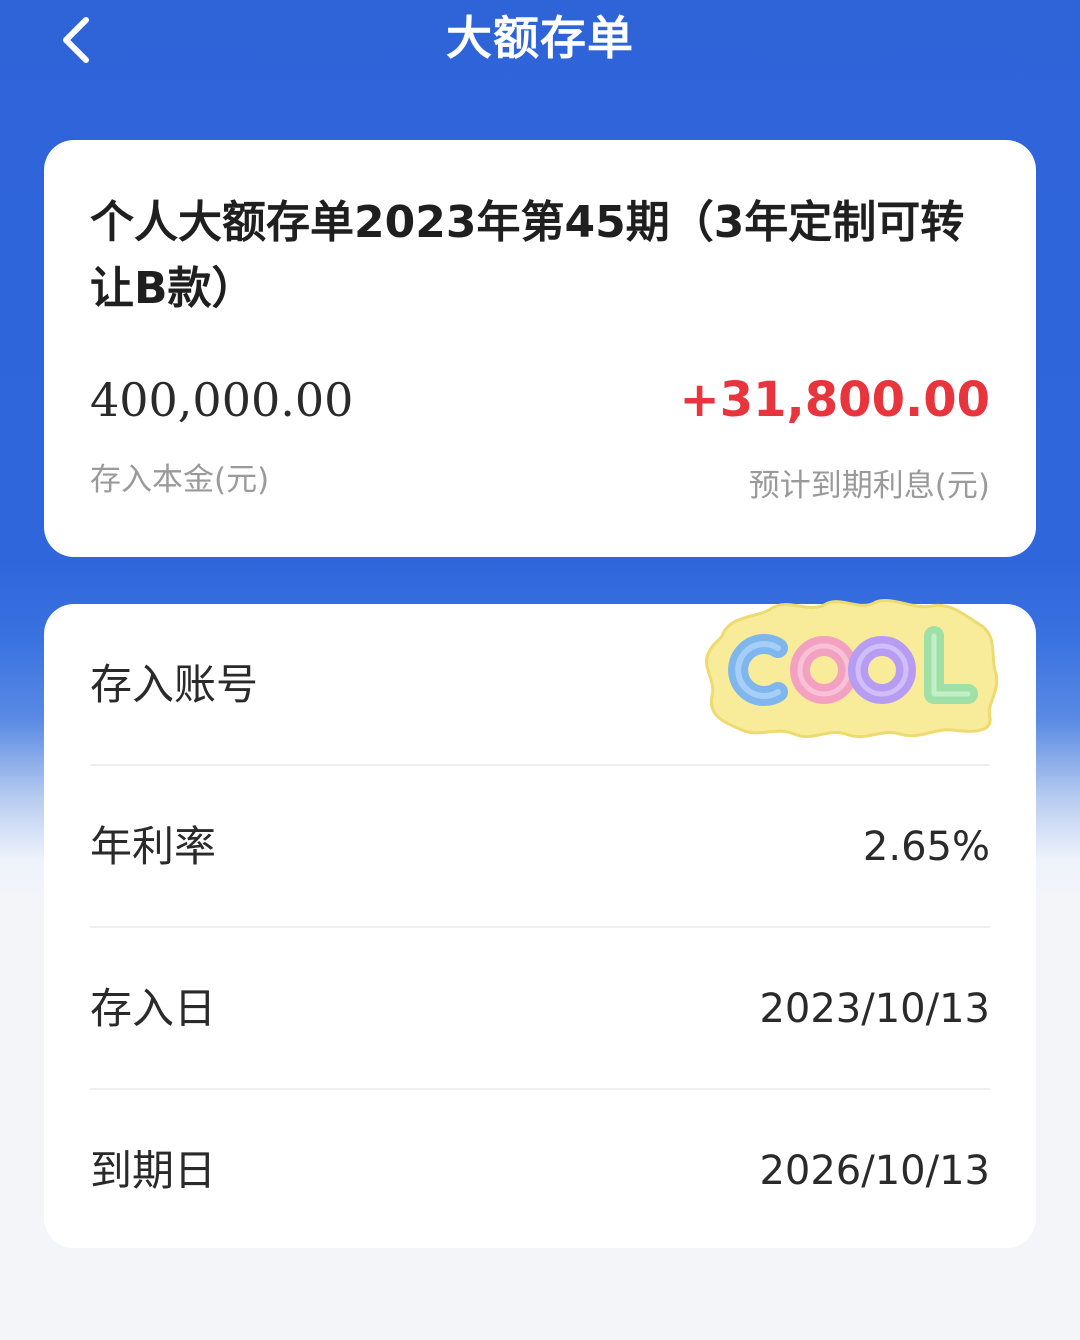  What do you see at coordinates (540, 1009) in the screenshot?
I see `detail-row-start-date: 存入日 2023/10/13` at bounding box center [540, 1009].